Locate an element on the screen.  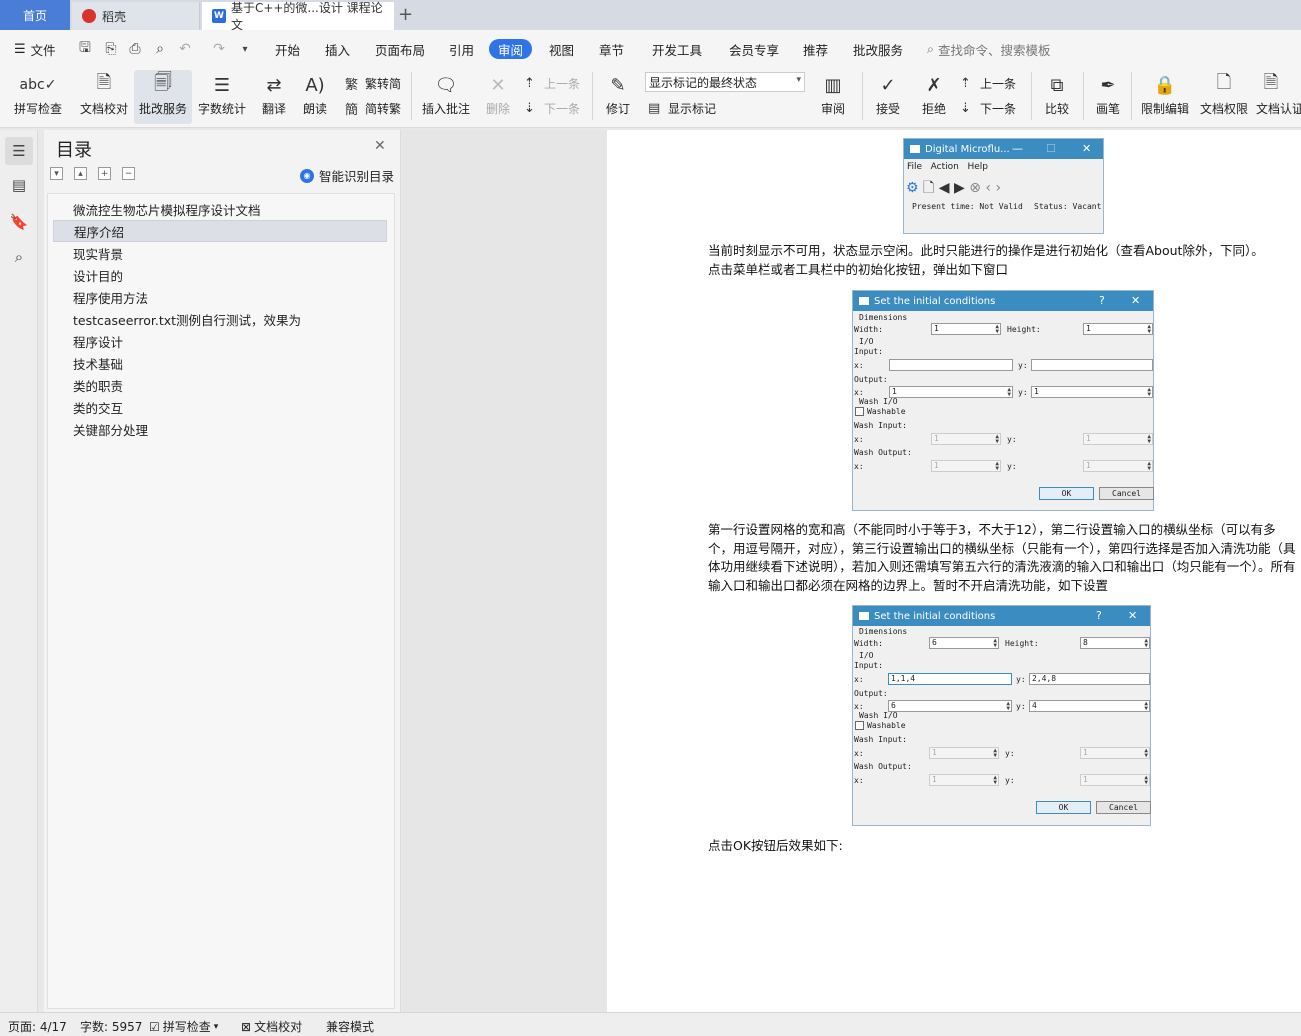
wash-output-x-field: 1 ▲ ▼ is located at coordinates (966, 466).